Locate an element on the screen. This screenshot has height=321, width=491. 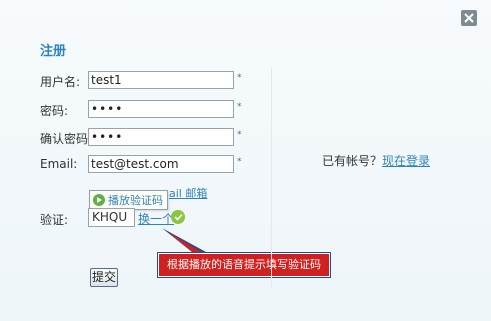
play-captcha-button: 播放验证码 is located at coordinates (128, 200).